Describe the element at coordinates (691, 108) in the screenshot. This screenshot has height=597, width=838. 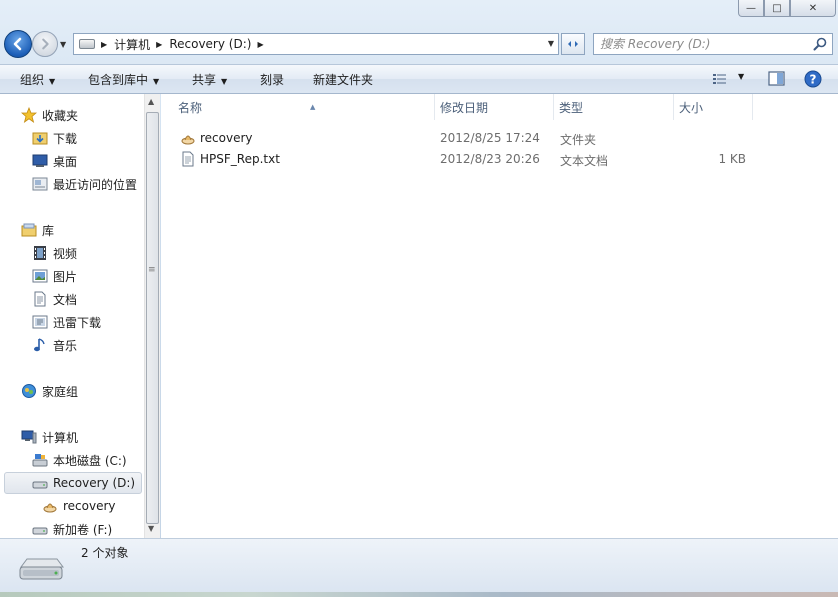
I see `column-size-label: 大小` at that location.